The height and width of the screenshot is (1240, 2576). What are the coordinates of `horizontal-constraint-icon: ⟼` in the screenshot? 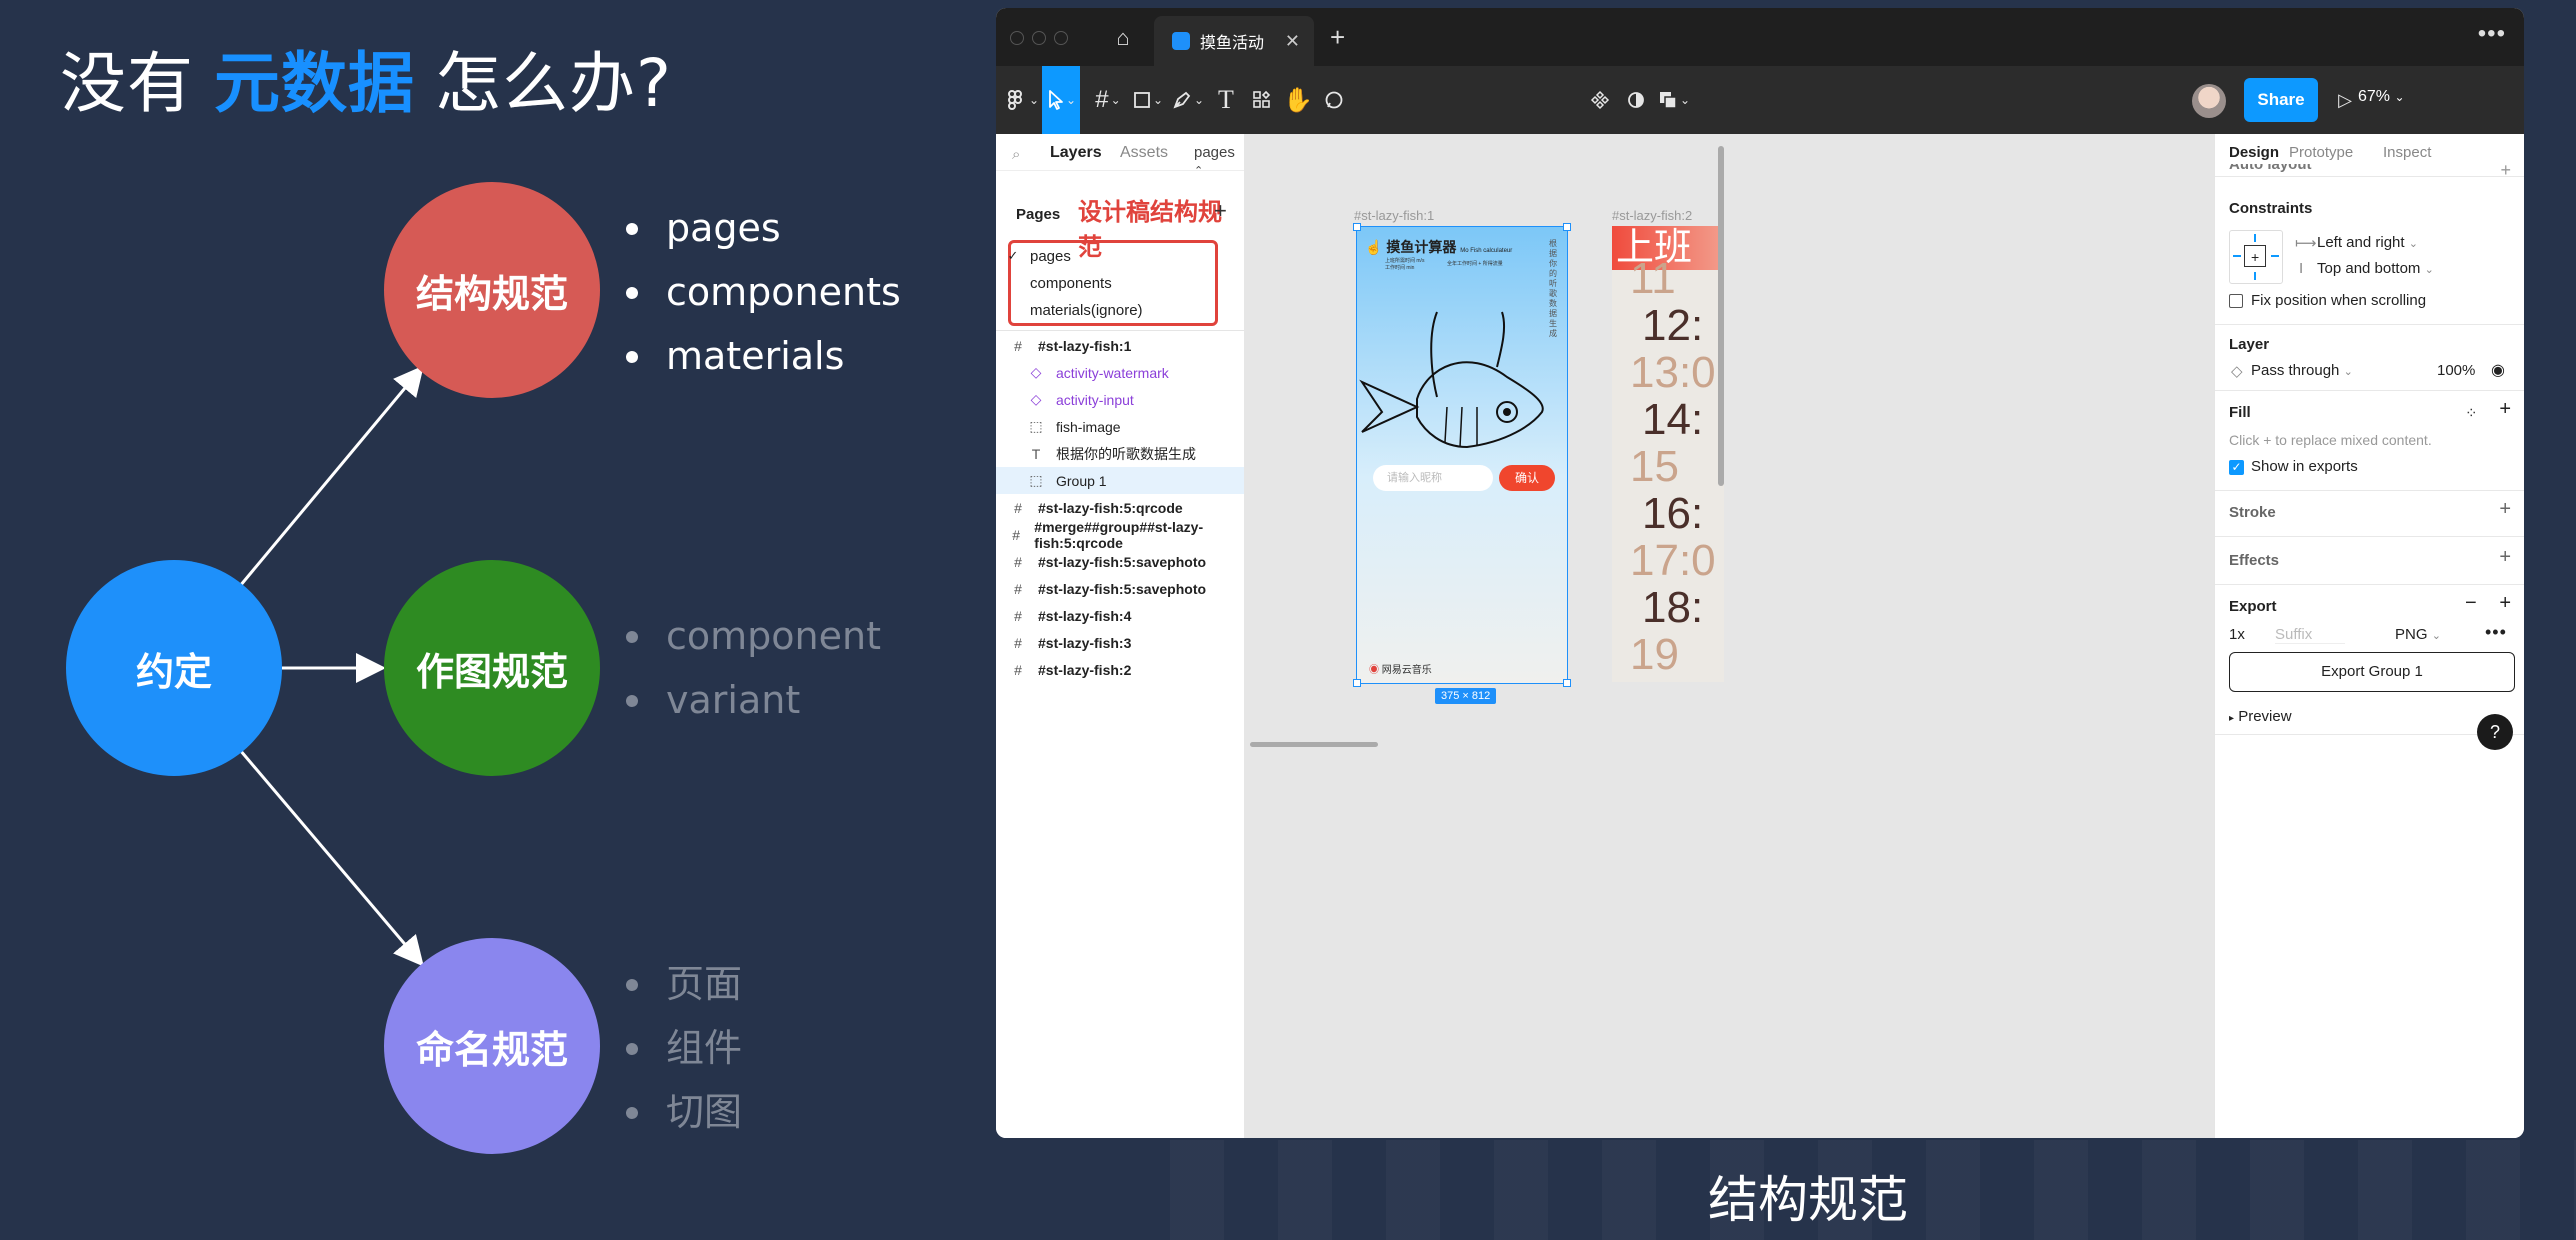 It's located at (2306, 243).